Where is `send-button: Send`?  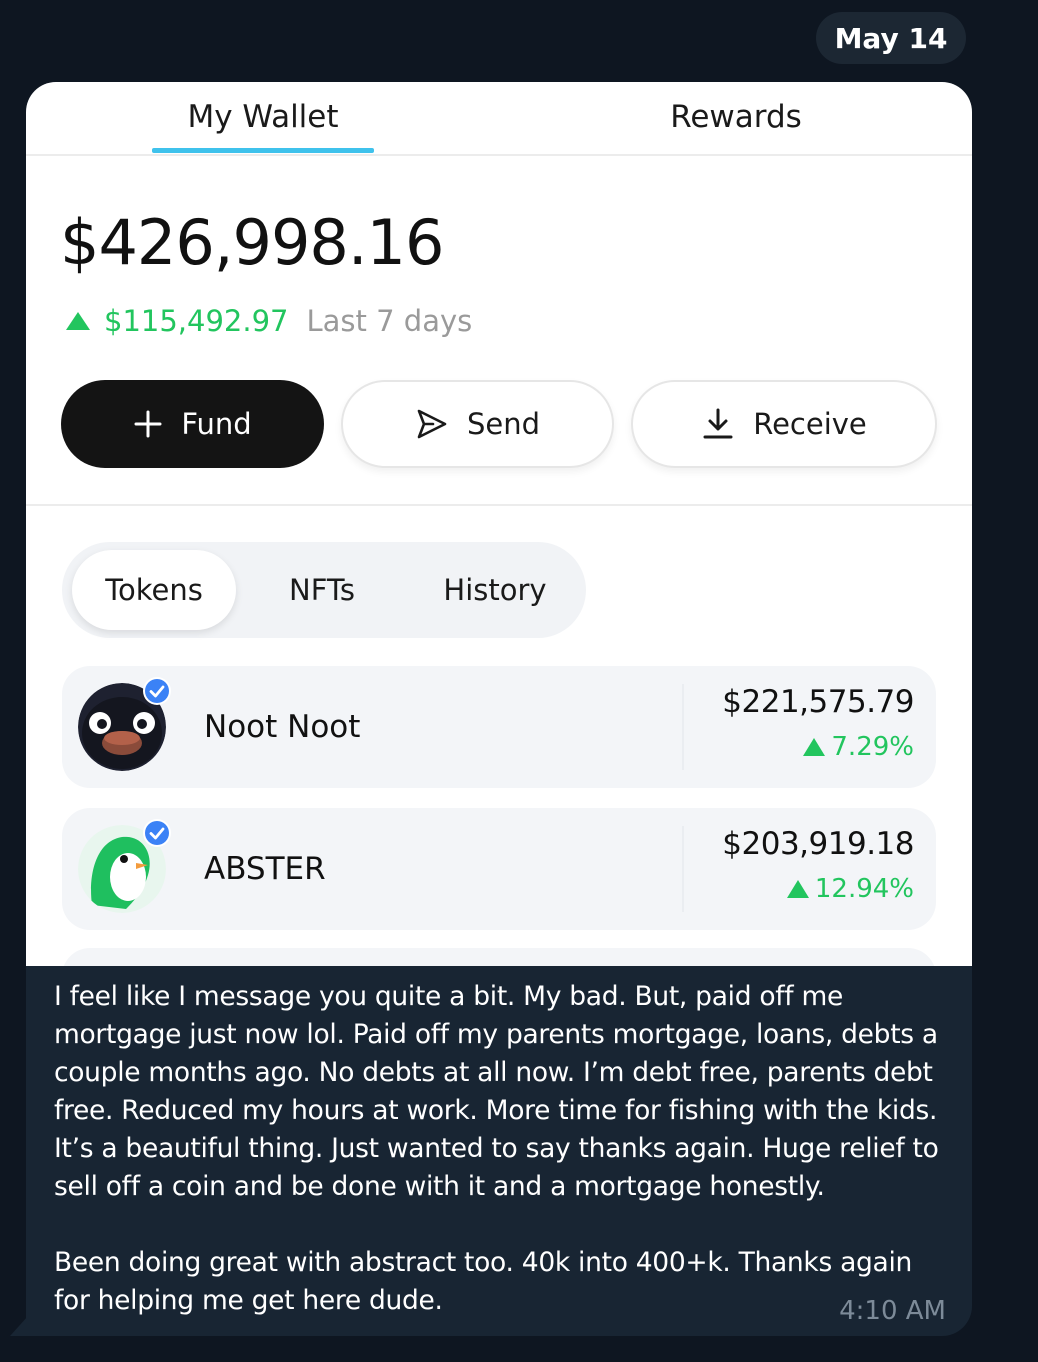 send-button: Send is located at coordinates (477, 424).